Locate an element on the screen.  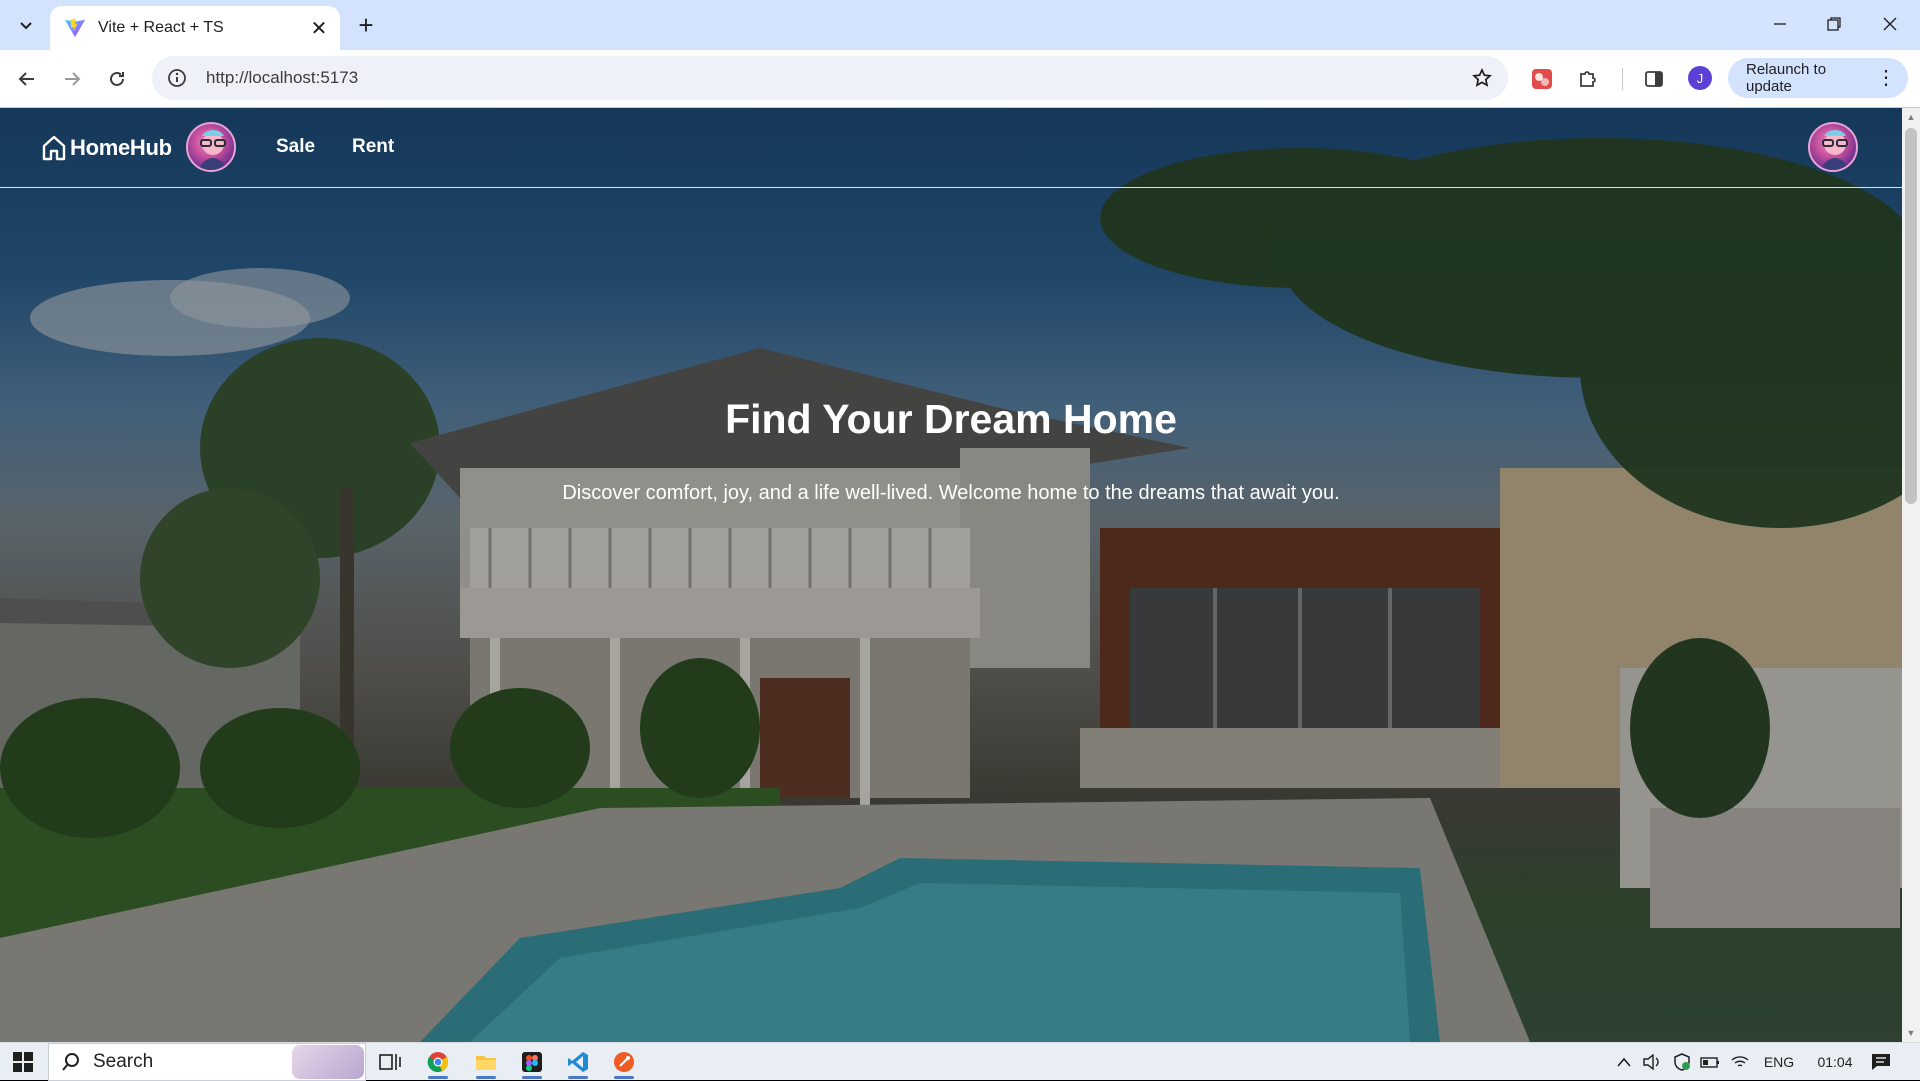
tab-search-button is located at coordinates (26, 25).